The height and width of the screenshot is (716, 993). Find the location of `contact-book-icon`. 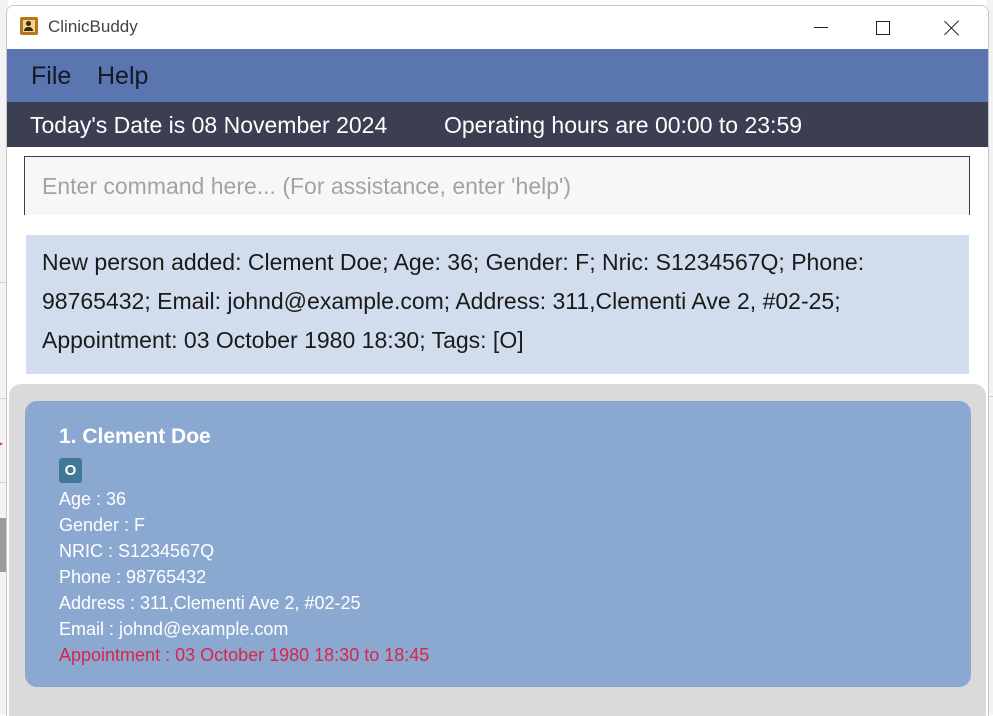

contact-book-icon is located at coordinates (29, 26).